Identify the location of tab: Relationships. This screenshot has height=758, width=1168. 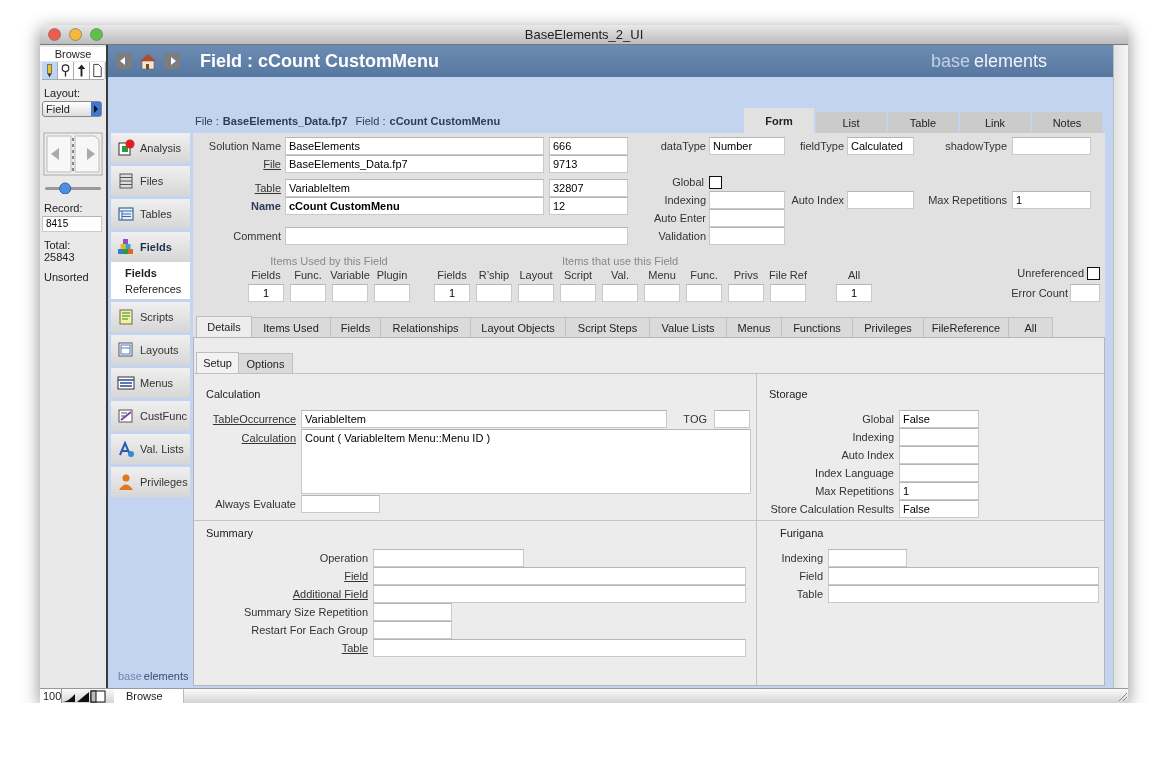
(426, 327).